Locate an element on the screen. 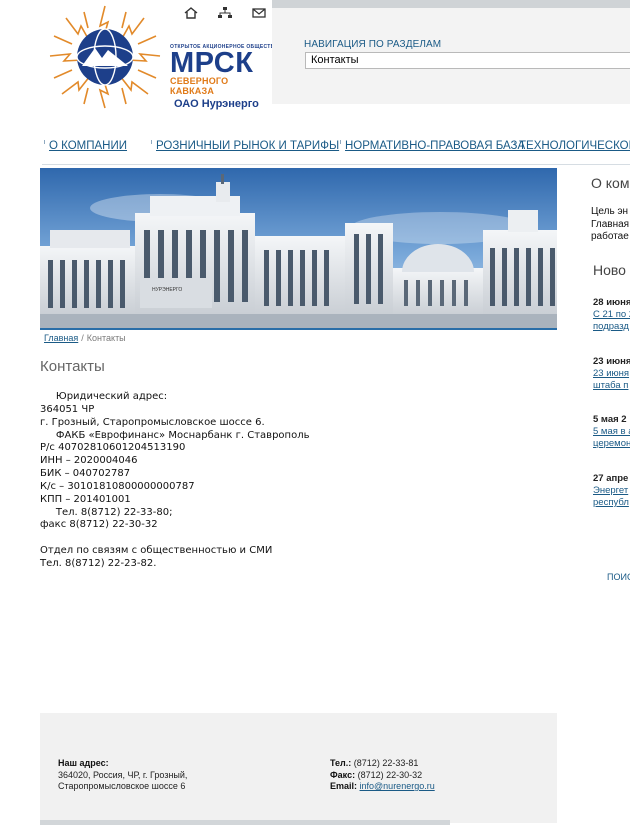 The height and width of the screenshot is (827, 630). banner-sign: НУРЭНЕРГО is located at coordinates (167, 290).